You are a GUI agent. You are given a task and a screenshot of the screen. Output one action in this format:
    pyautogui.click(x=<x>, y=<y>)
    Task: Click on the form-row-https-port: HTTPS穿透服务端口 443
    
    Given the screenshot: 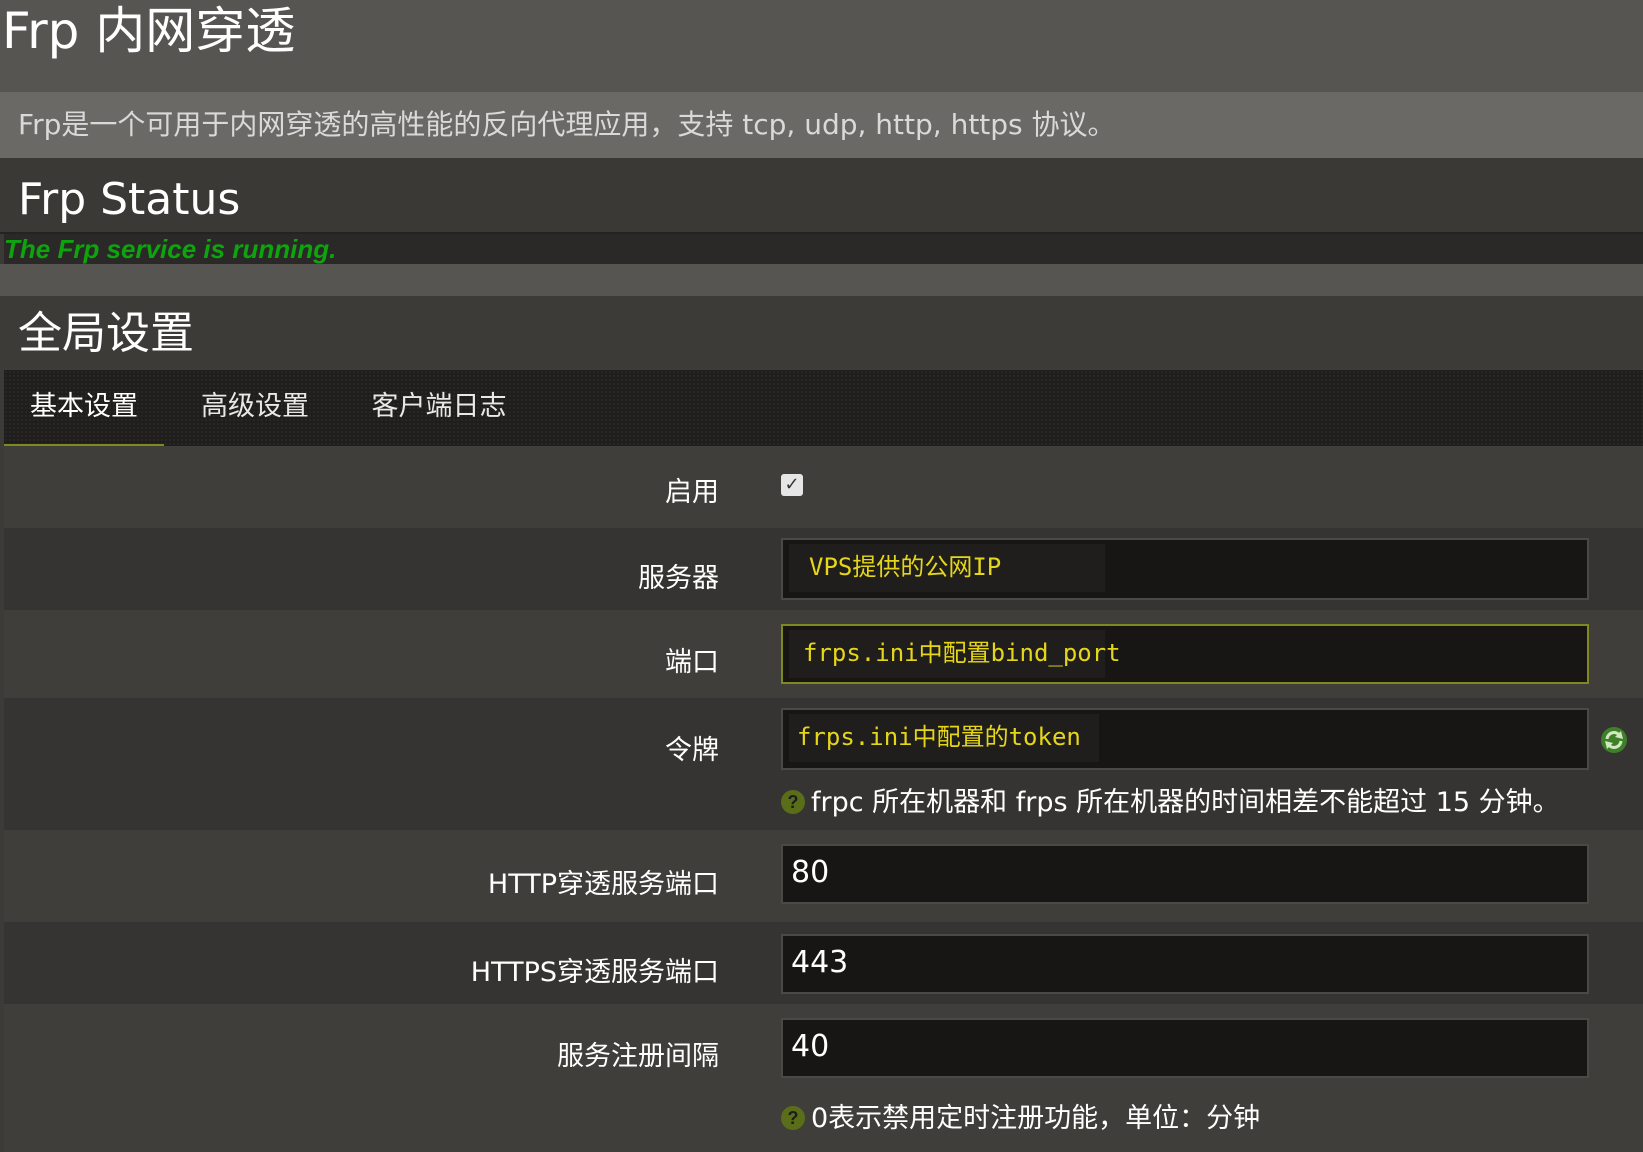 What is the action you would take?
    pyautogui.click(x=823, y=963)
    